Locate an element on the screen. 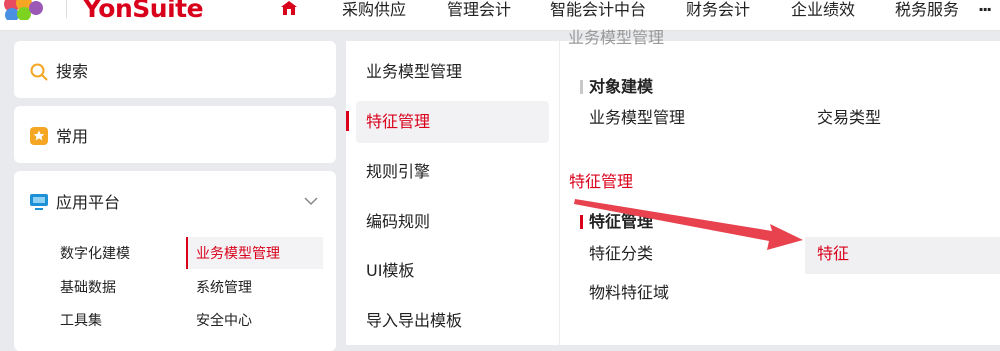  sub-item-business-model-mgmt: 业务模型管理 is located at coordinates (238, 254).